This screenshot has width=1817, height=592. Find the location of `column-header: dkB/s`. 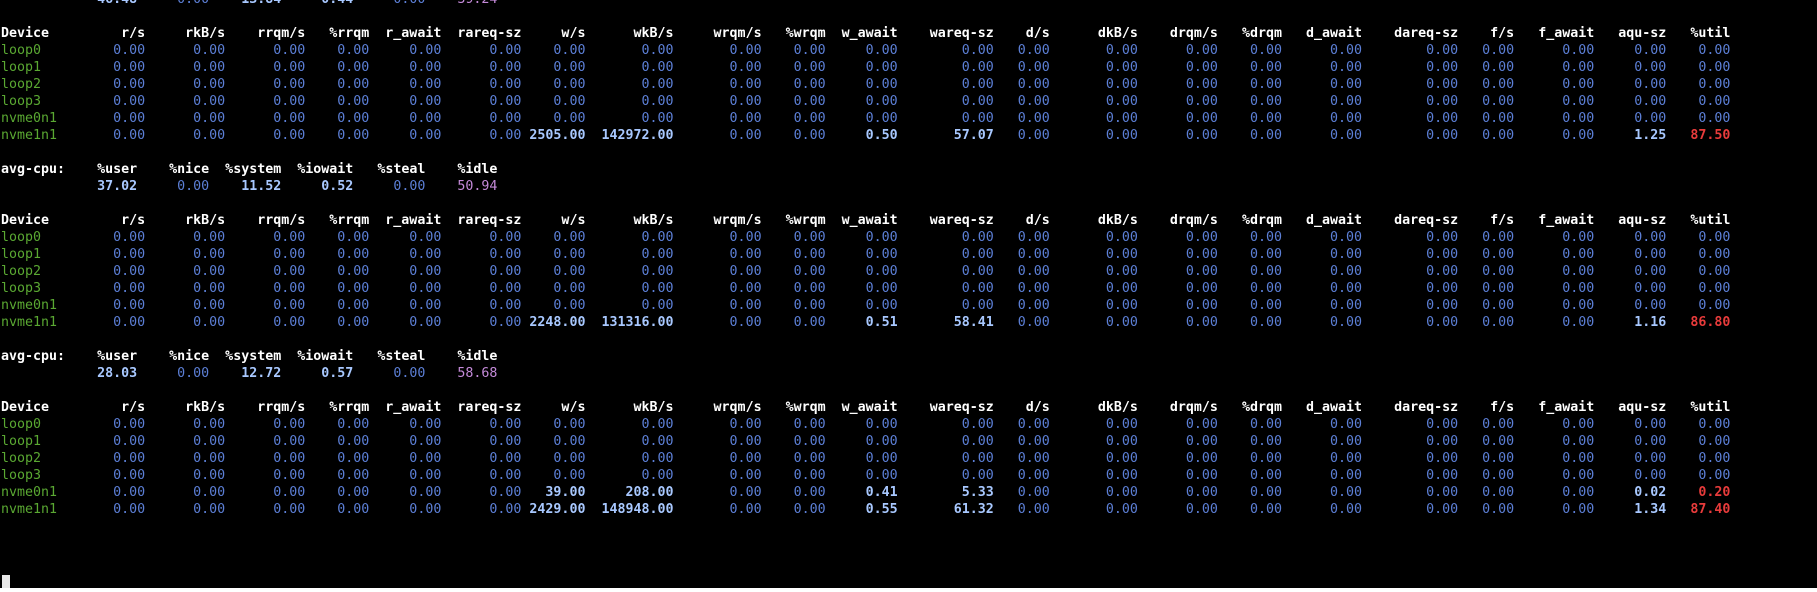

column-header: dkB/s is located at coordinates (1093, 33).